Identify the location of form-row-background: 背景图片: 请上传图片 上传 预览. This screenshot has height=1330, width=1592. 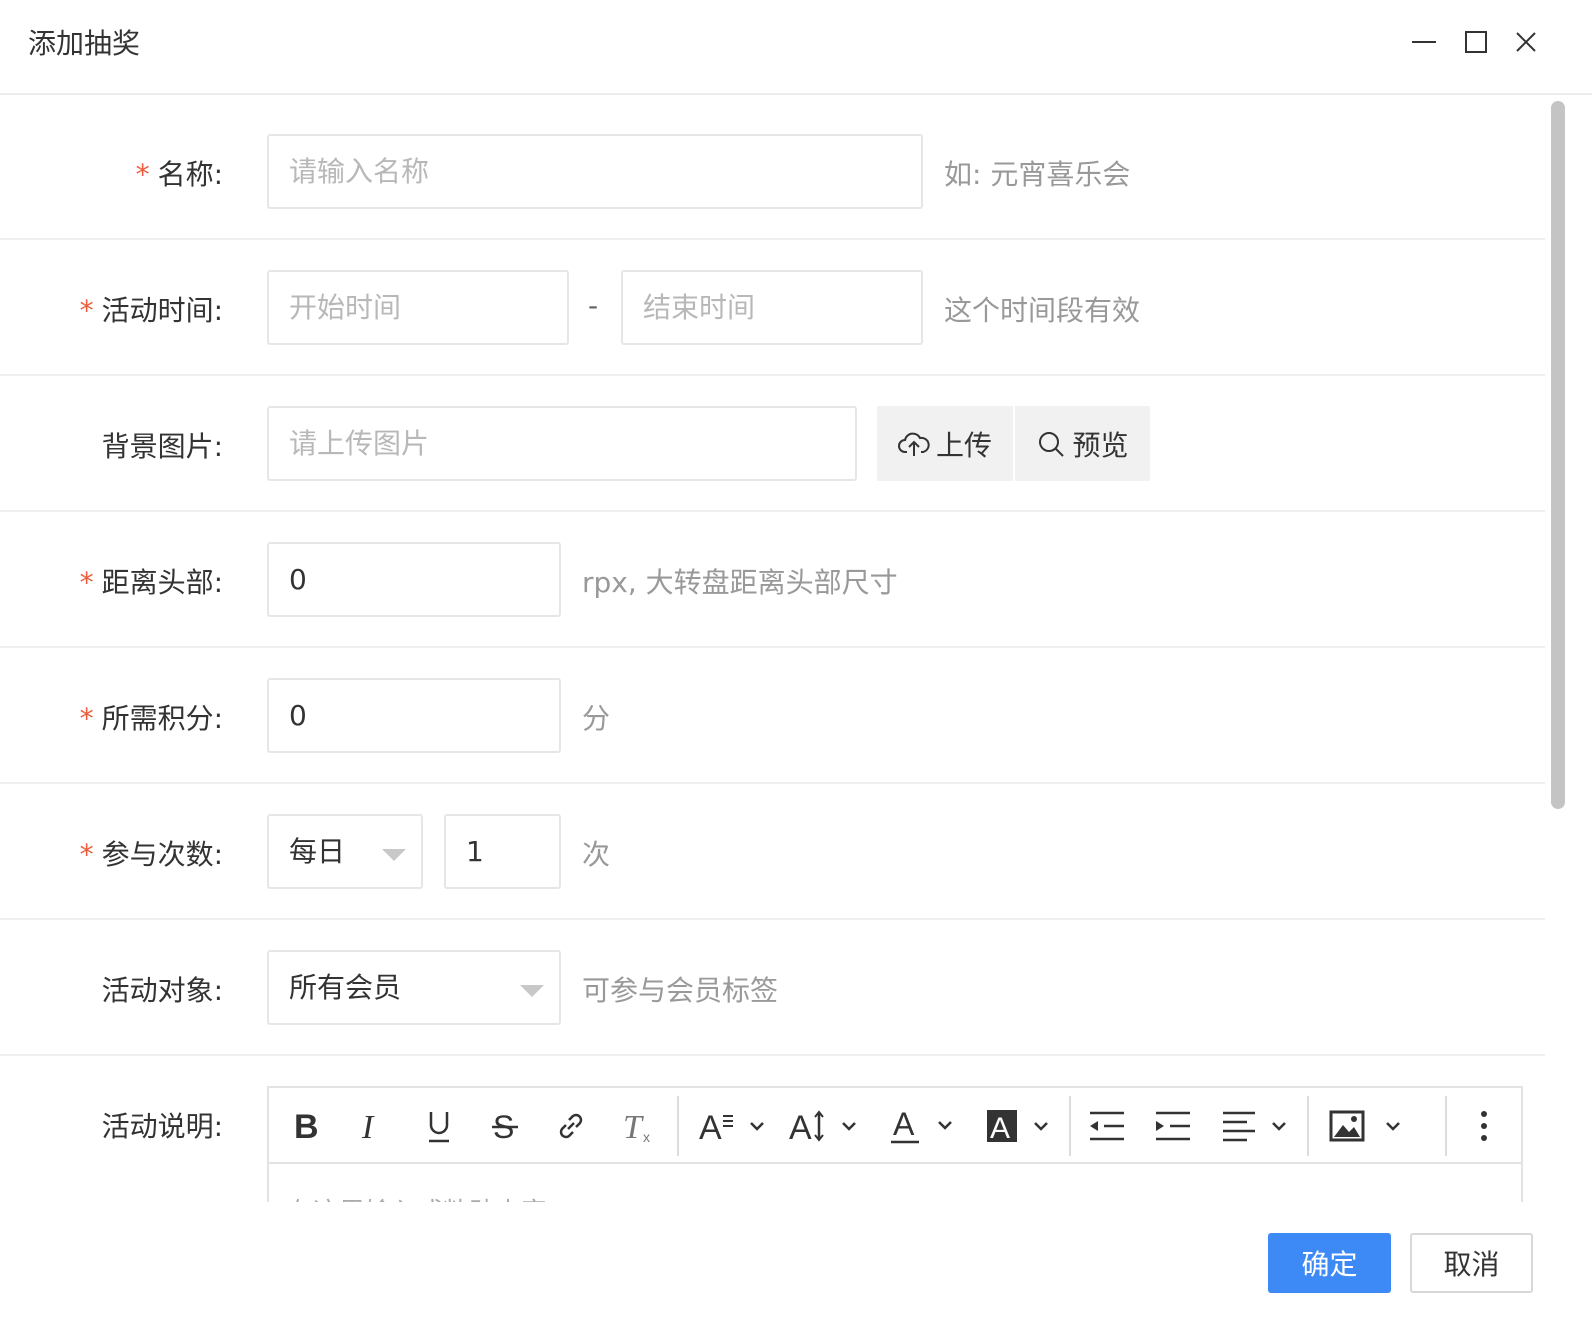
(772, 444).